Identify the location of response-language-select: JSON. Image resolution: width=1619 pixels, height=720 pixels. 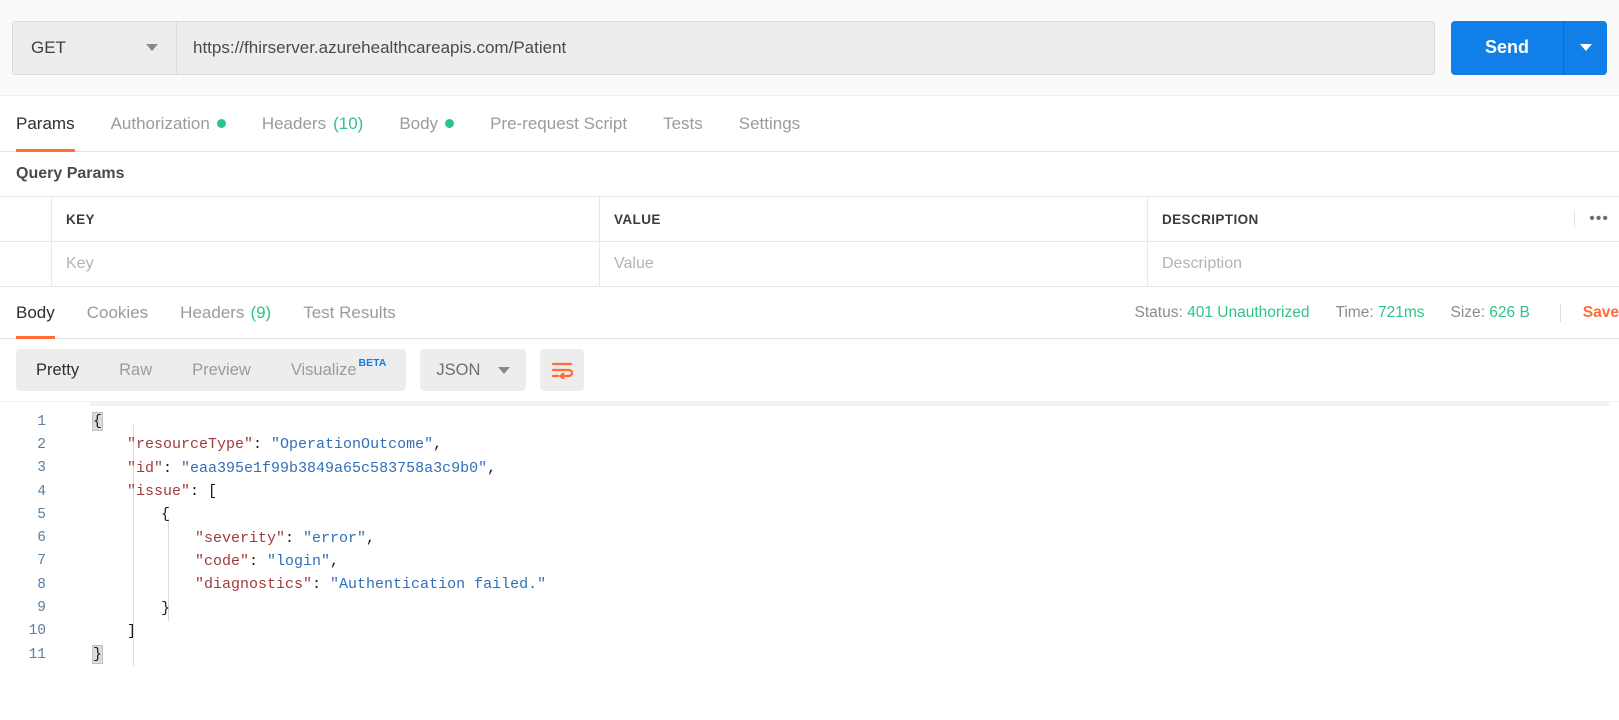
(473, 370).